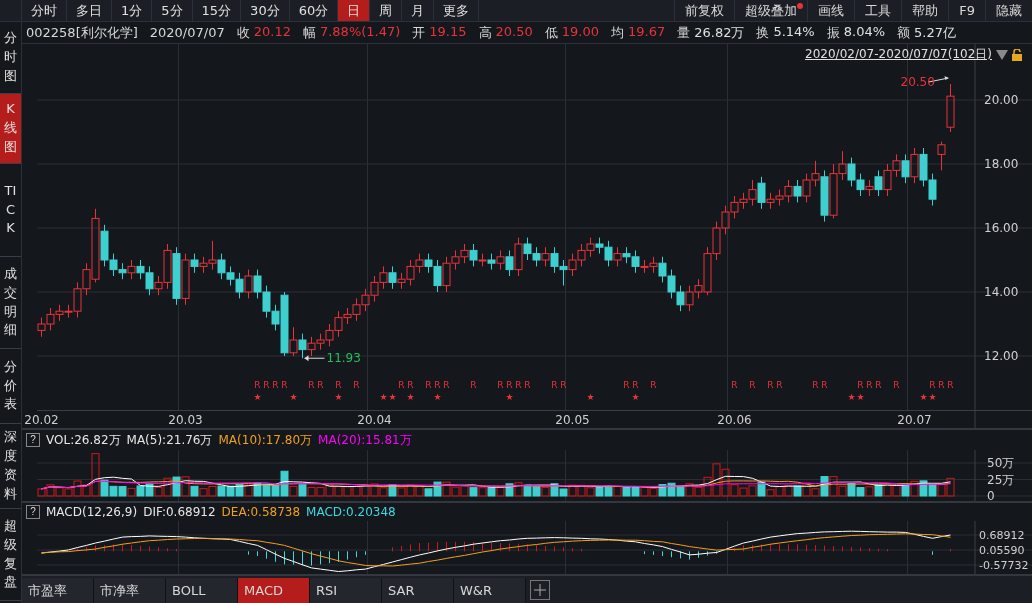 Image resolution: width=1032 pixels, height=603 pixels. What do you see at coordinates (704, 10) in the screenshot?
I see `menu-button: 前复权` at bounding box center [704, 10].